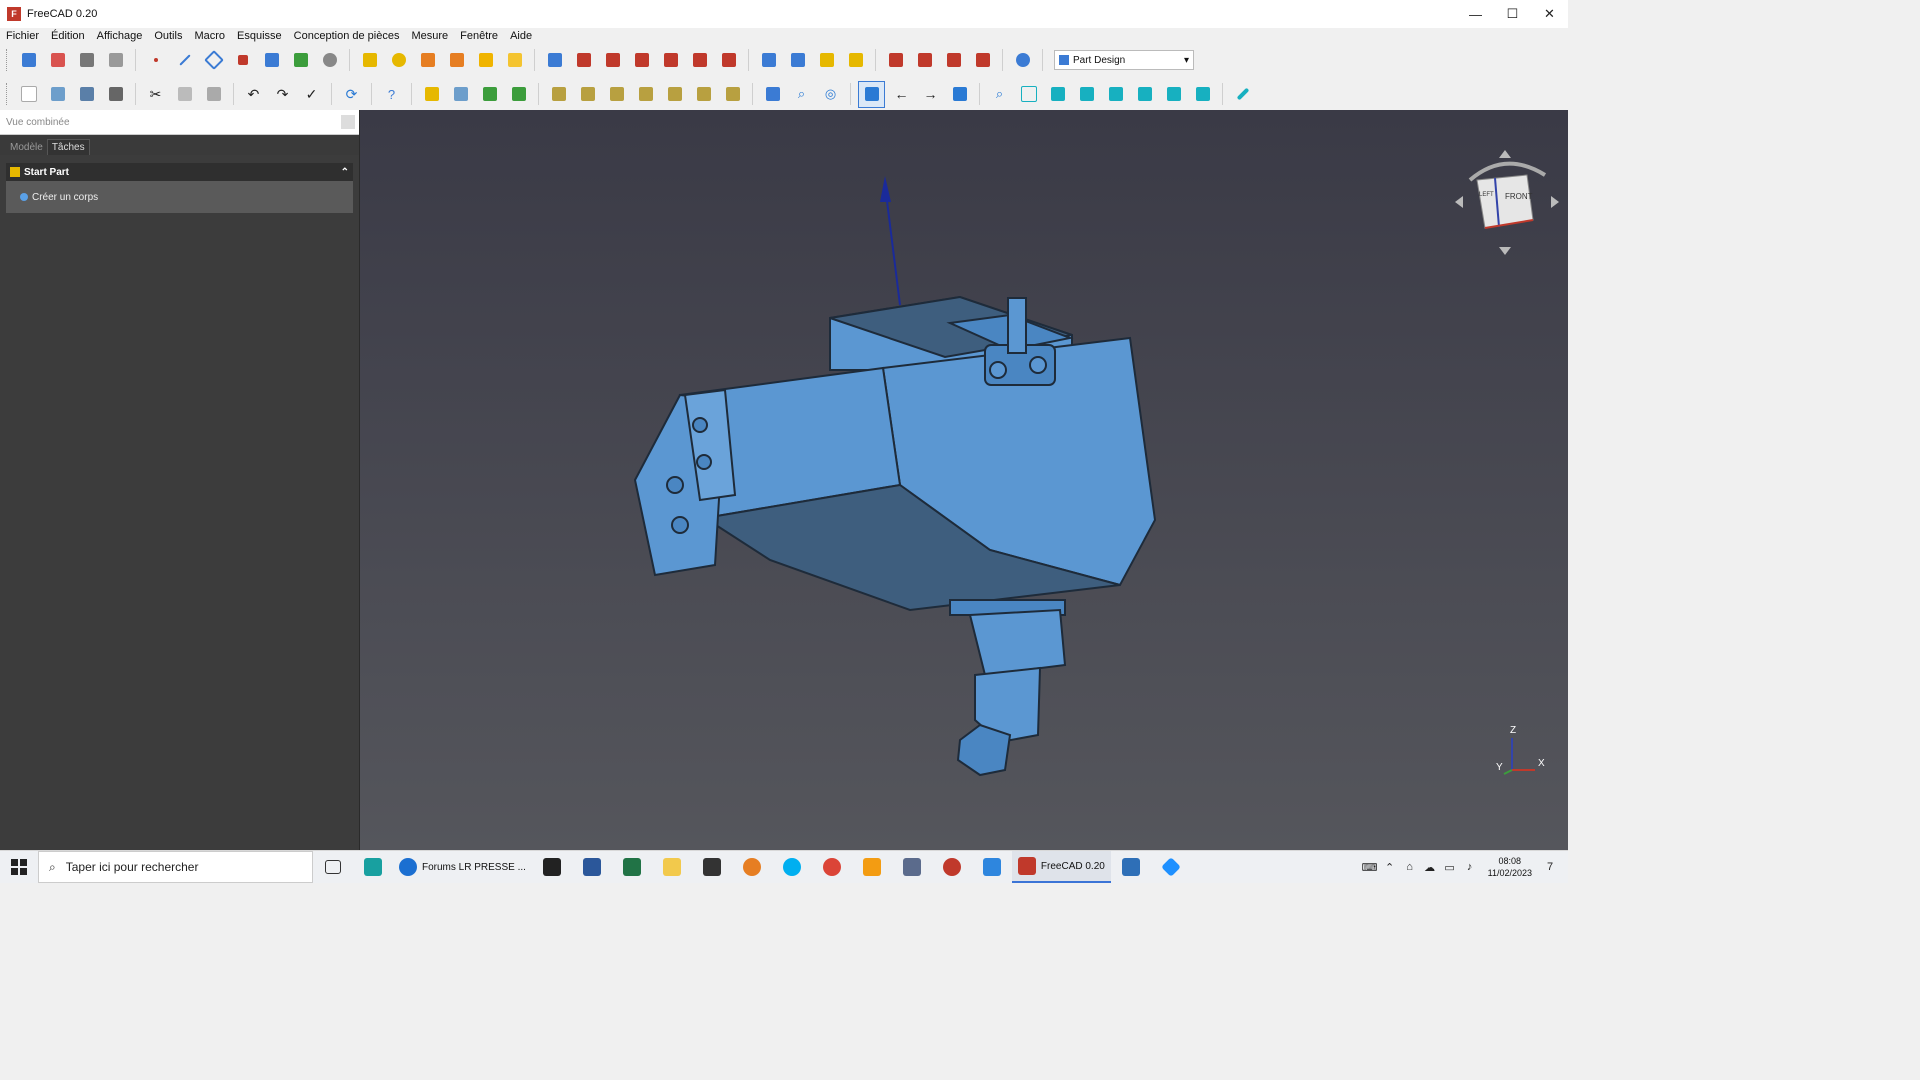 This screenshot has height=1080, width=1920. Describe the element at coordinates (583, 60) in the screenshot. I see `hole-icon` at that location.